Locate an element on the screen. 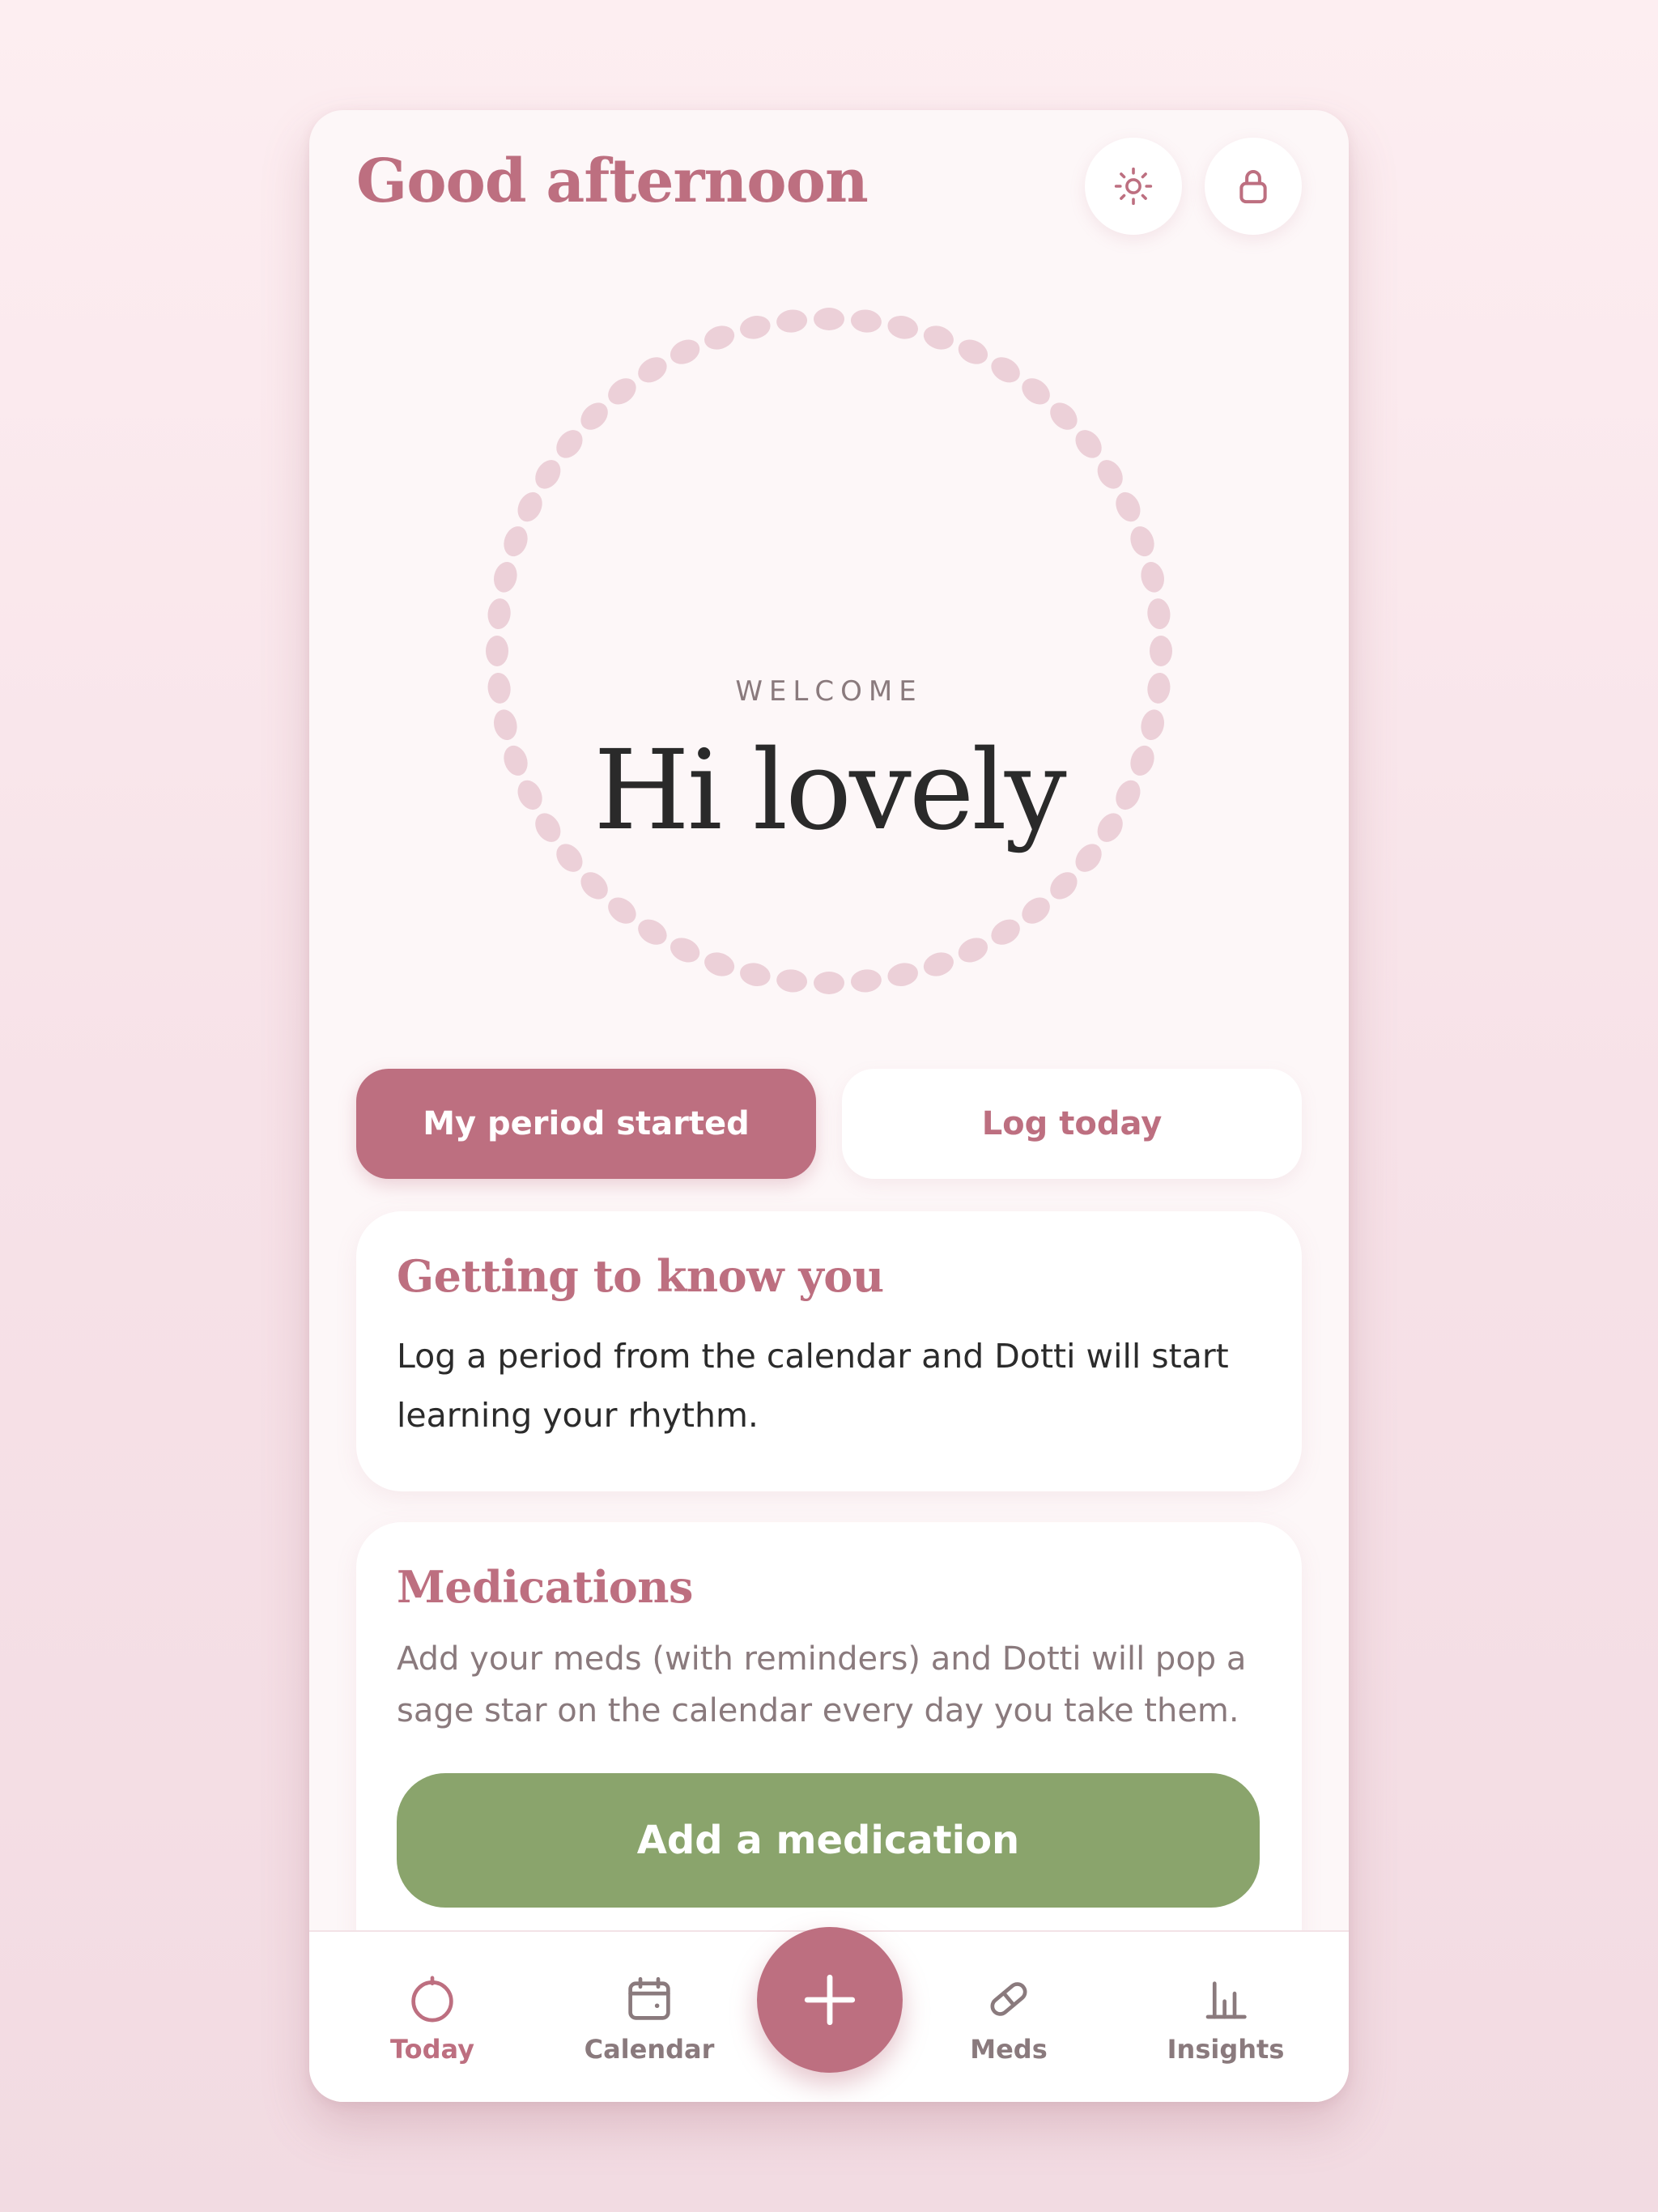  add-entry-fab is located at coordinates (830, 2000).